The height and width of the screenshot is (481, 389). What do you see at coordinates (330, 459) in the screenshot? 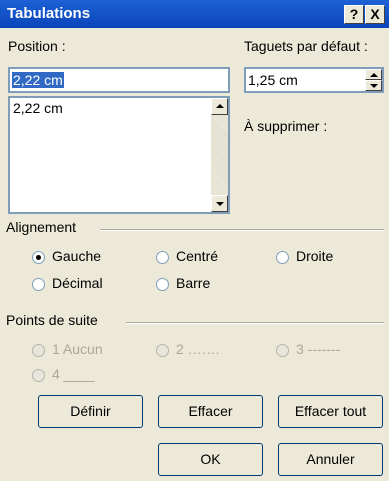
I see `cancel-button: Annuler` at bounding box center [330, 459].